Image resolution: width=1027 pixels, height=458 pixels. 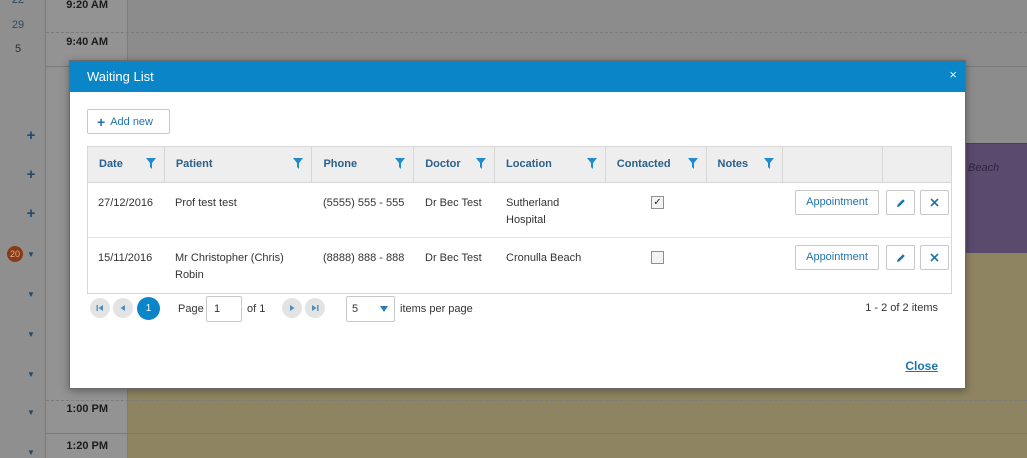 I want to click on first-page-button, so click(x=100, y=308).